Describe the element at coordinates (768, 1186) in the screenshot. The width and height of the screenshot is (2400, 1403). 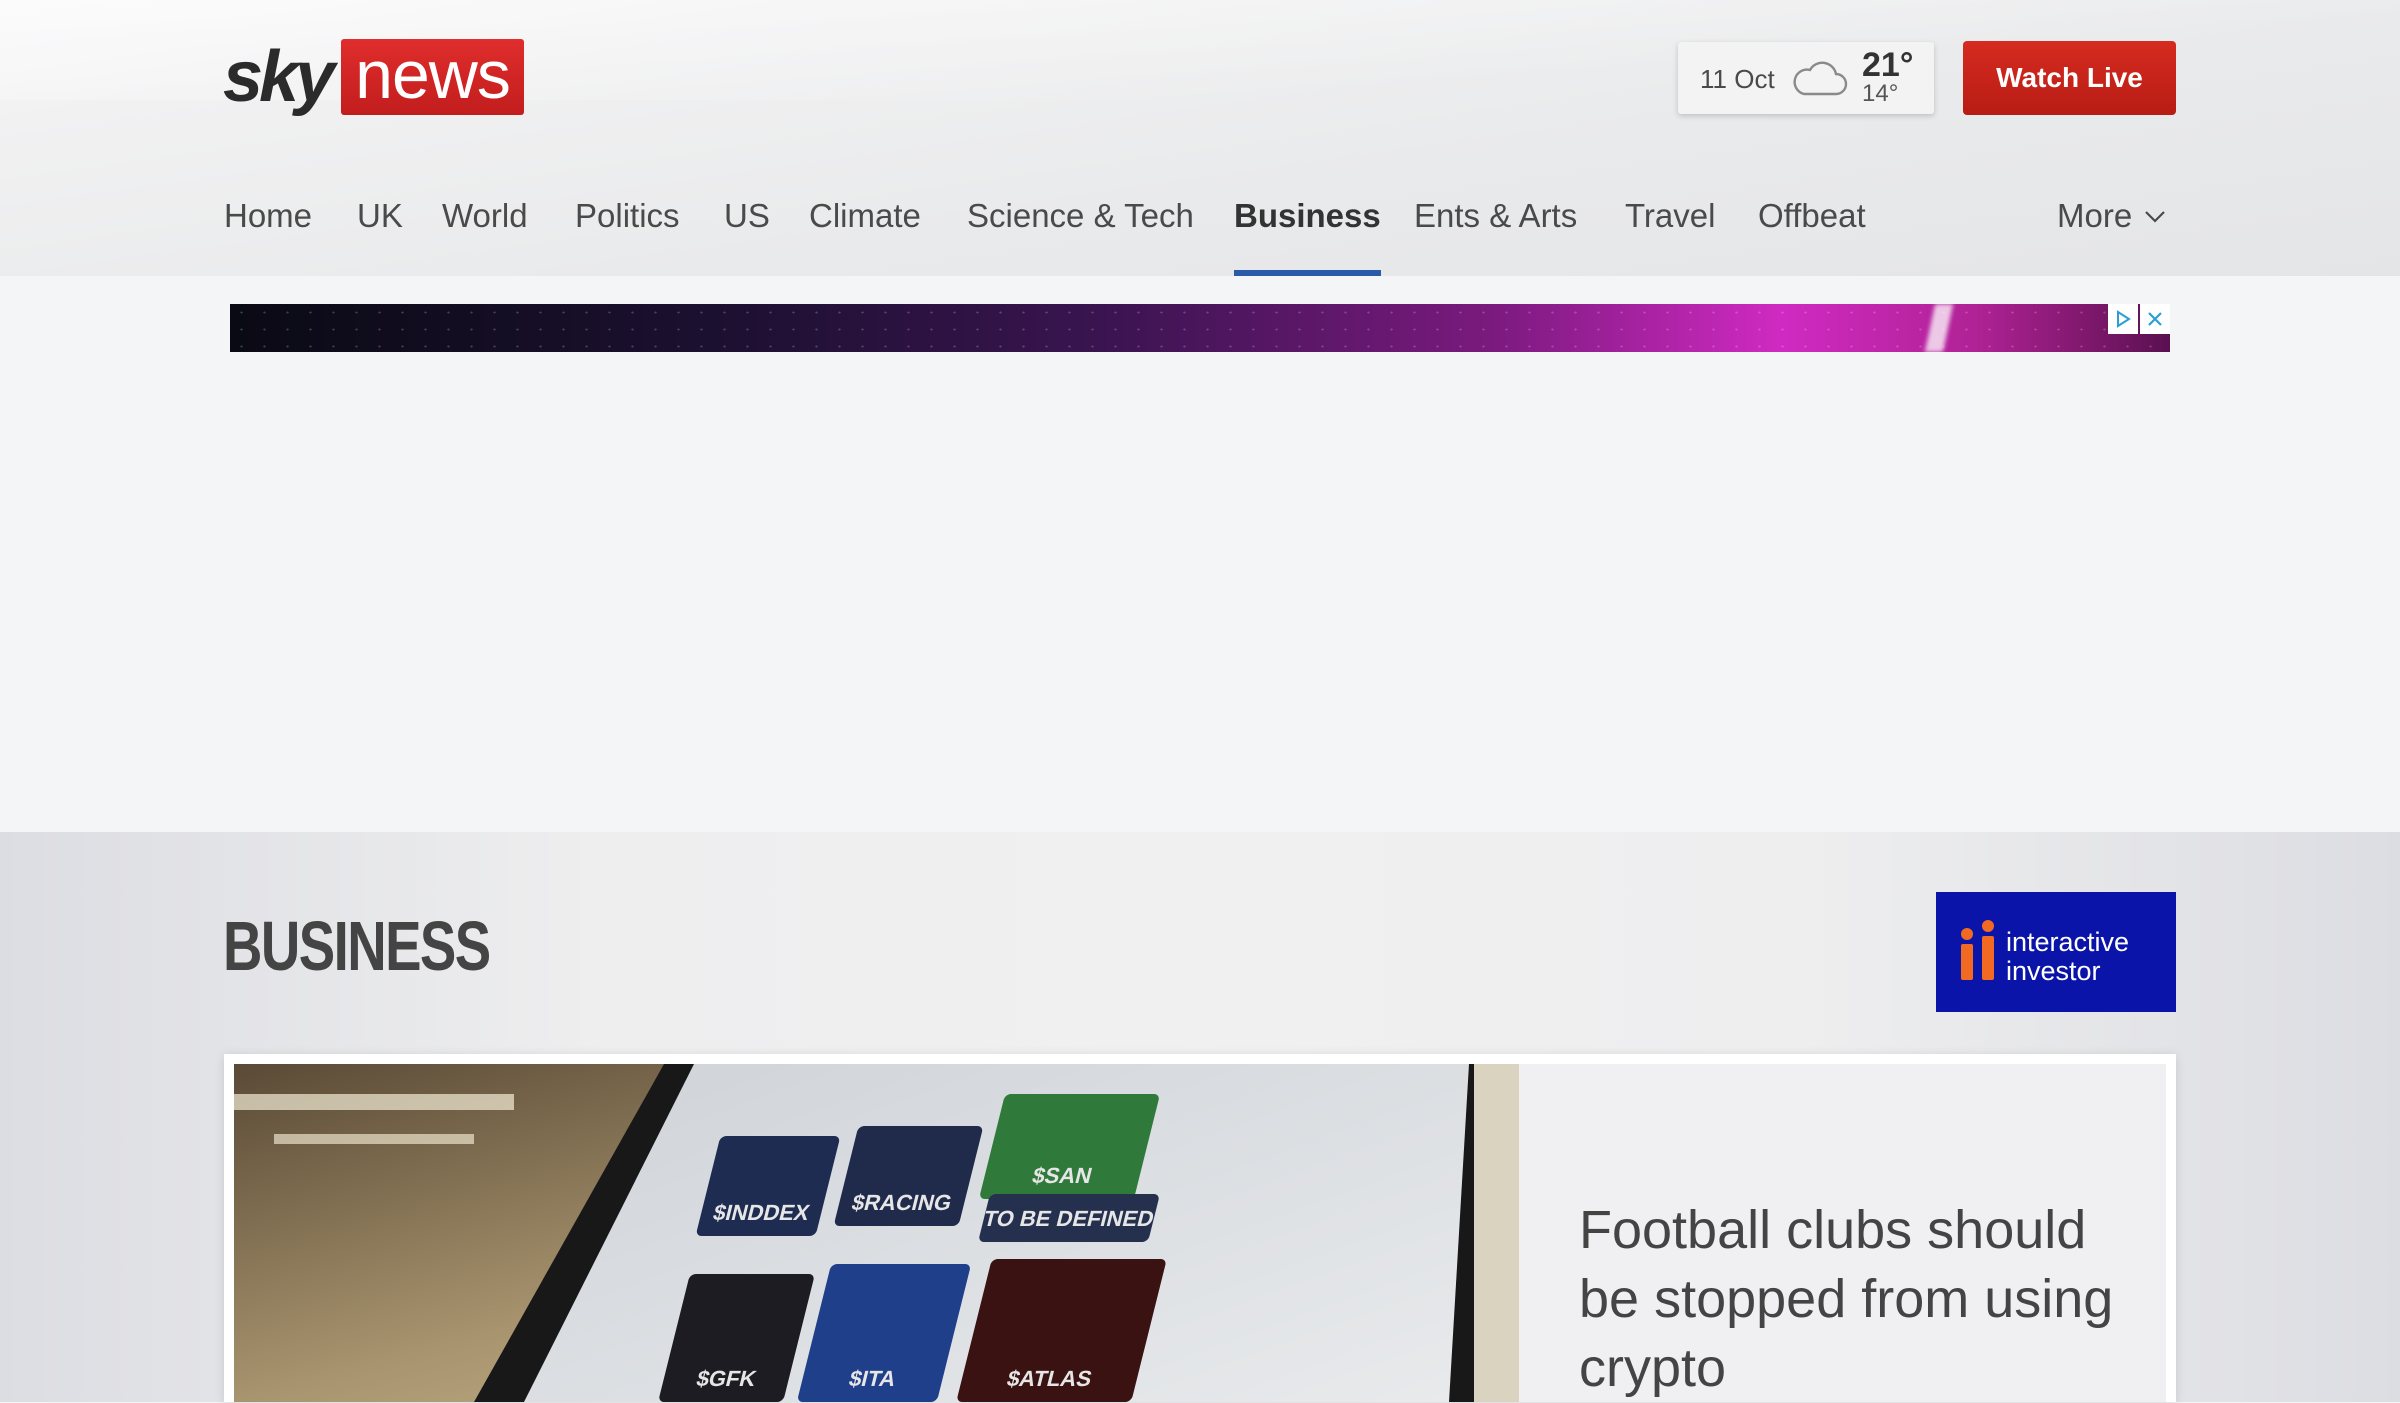
I see `token-card: $INDDEX` at that location.